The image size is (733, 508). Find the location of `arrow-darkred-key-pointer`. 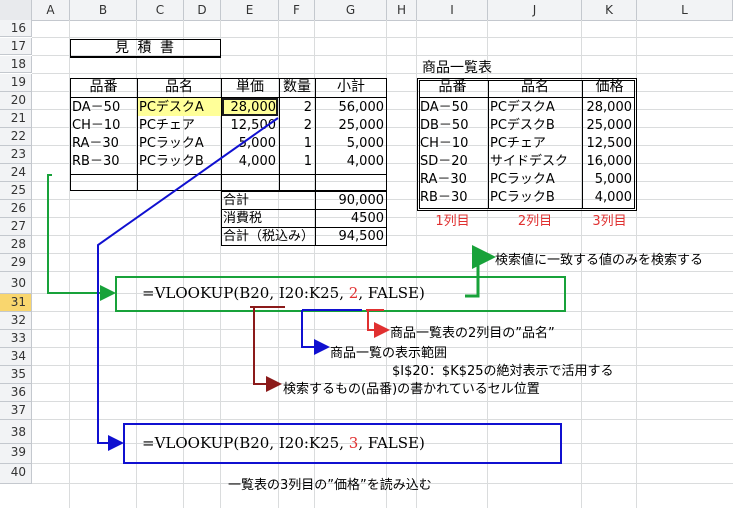

arrow-darkred-key-pointer is located at coordinates (267, 349).